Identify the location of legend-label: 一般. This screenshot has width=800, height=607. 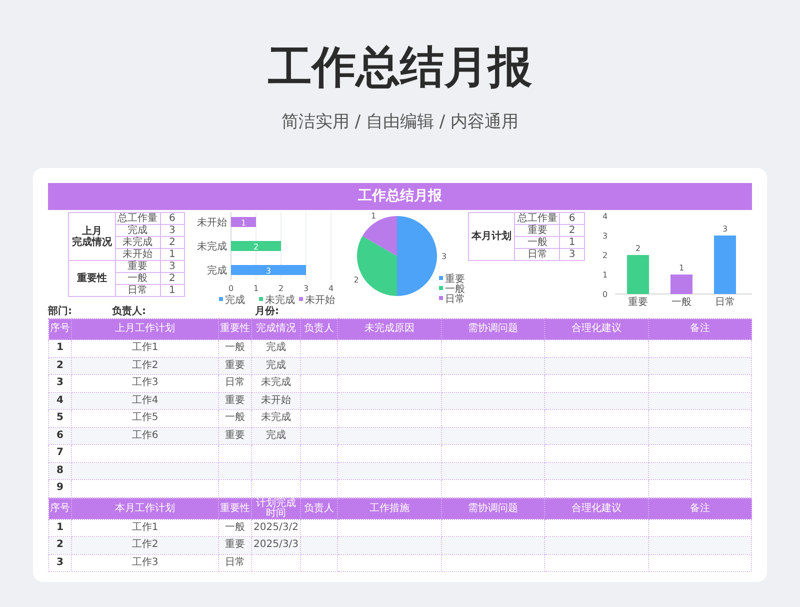
(455, 289).